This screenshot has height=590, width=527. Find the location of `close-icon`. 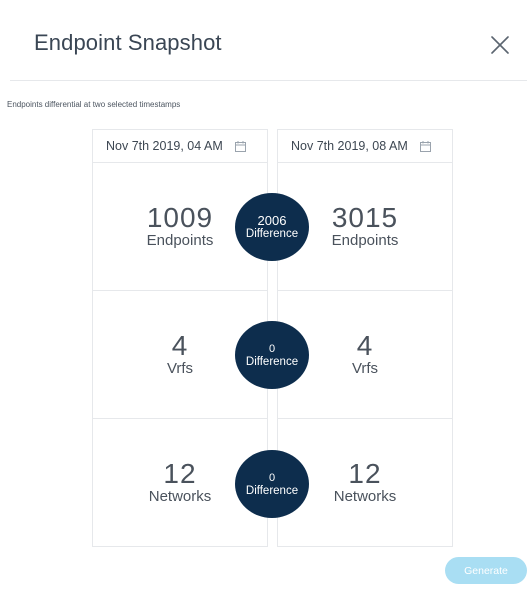

close-icon is located at coordinates (500, 45).